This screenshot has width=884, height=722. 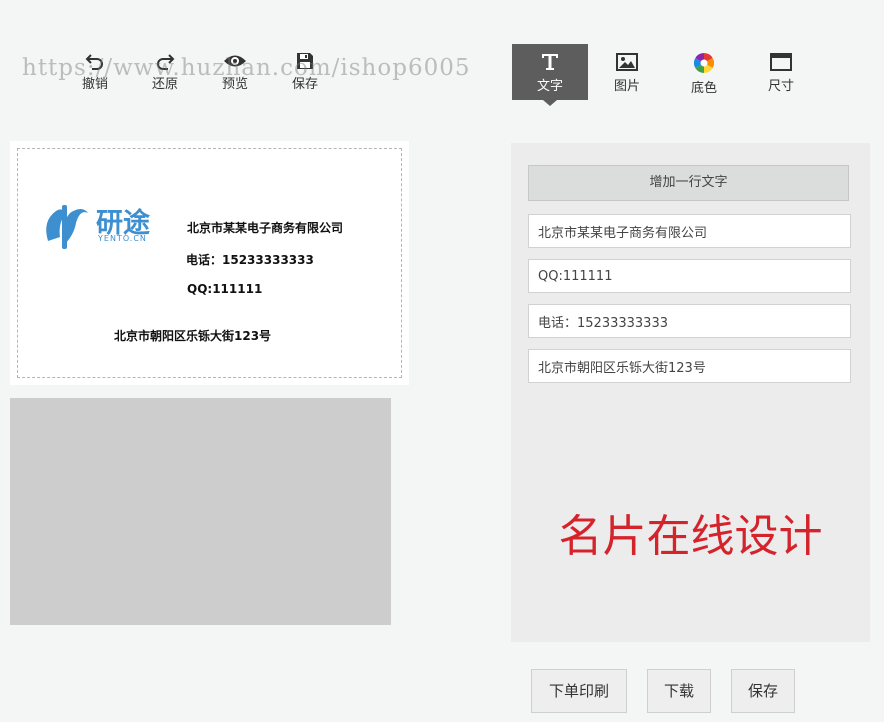 I want to click on card-company-name: 北京市某某电子商务有限公司, so click(x=265, y=227).